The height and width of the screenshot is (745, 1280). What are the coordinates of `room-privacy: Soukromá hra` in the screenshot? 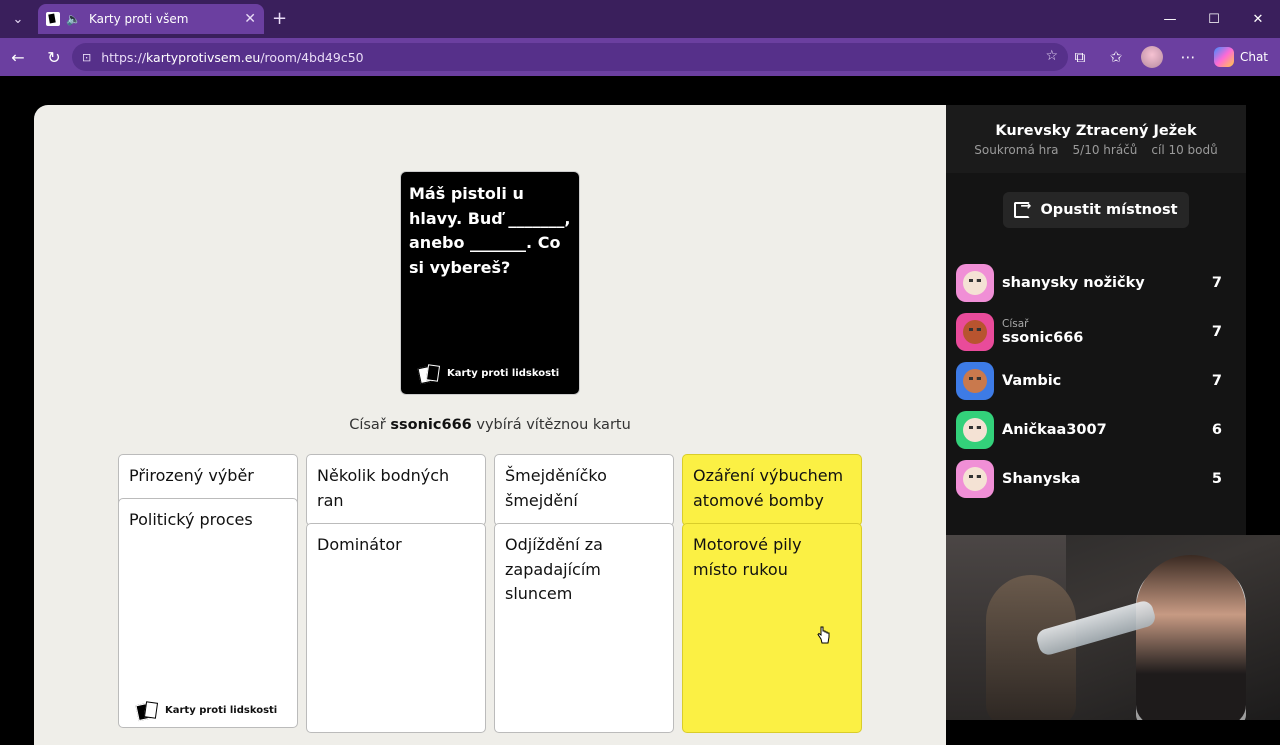 It's located at (1016, 150).